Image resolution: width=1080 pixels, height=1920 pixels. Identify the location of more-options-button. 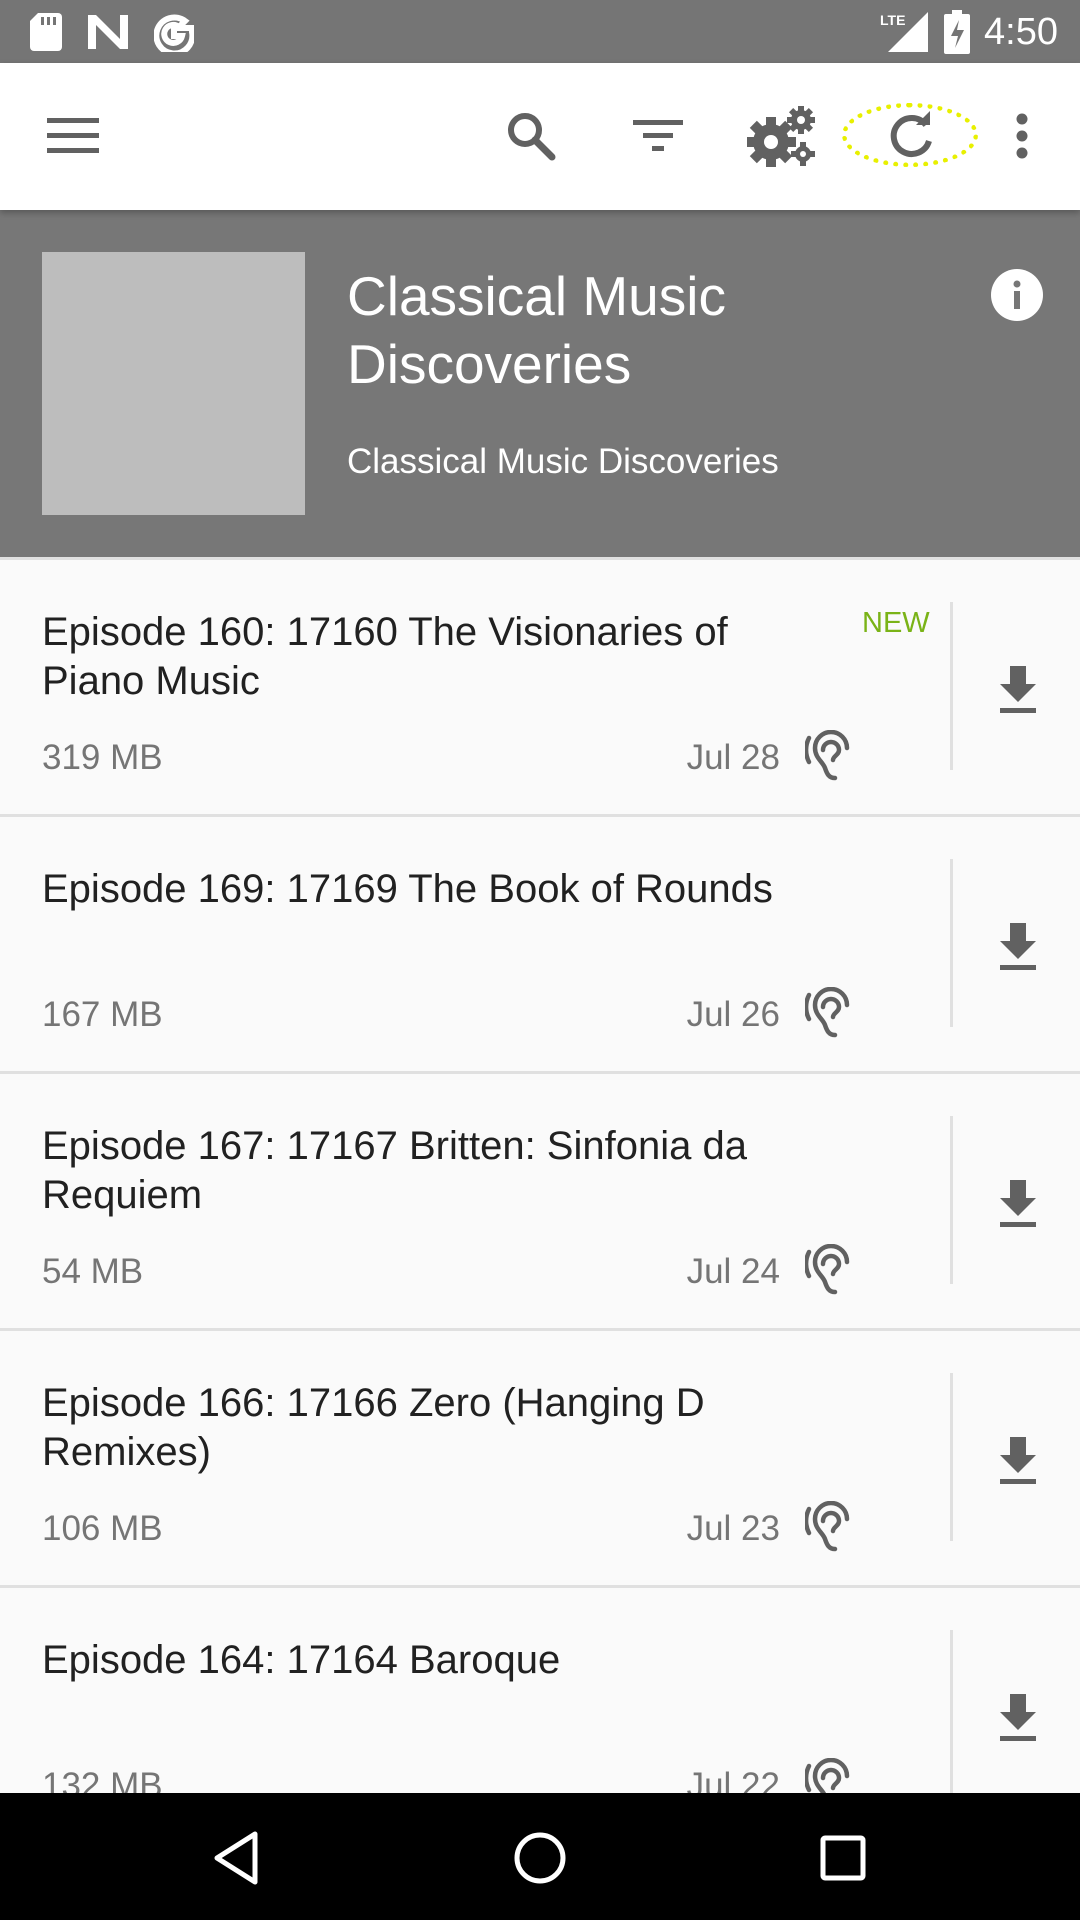
(1022, 136).